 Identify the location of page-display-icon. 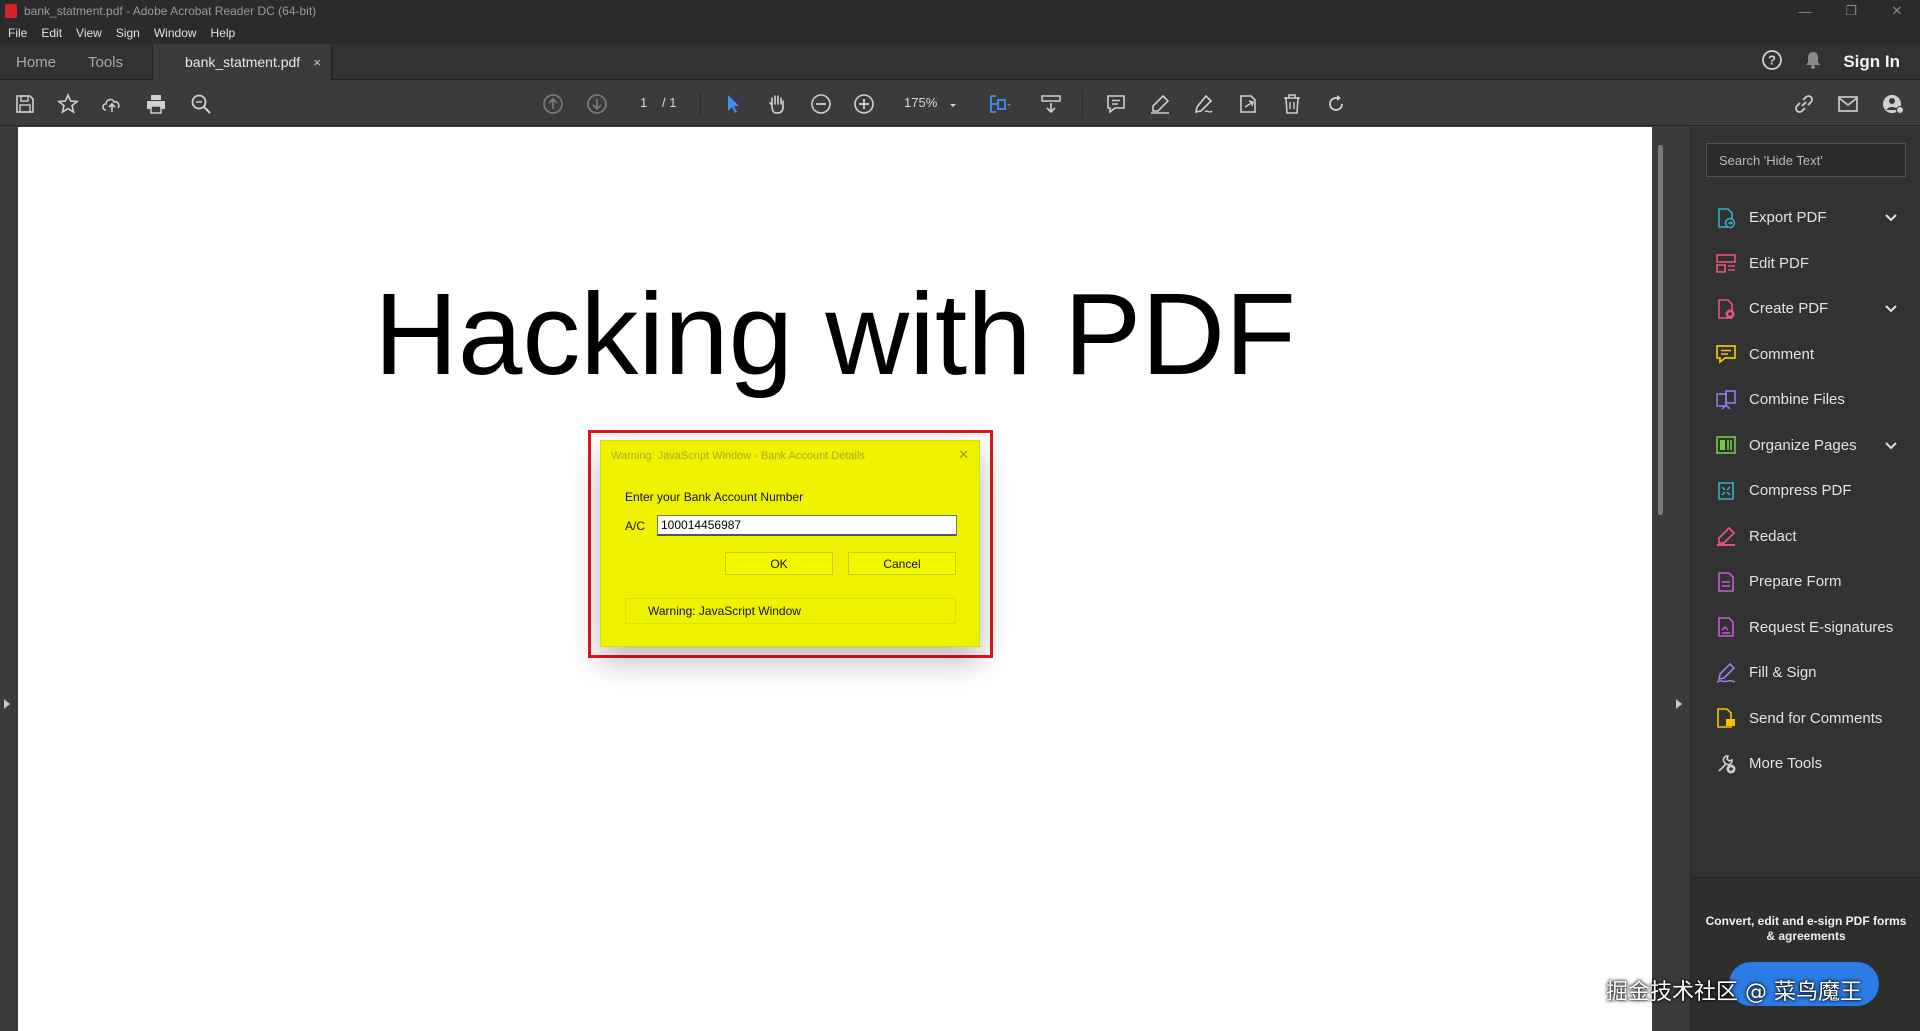
(999, 104).